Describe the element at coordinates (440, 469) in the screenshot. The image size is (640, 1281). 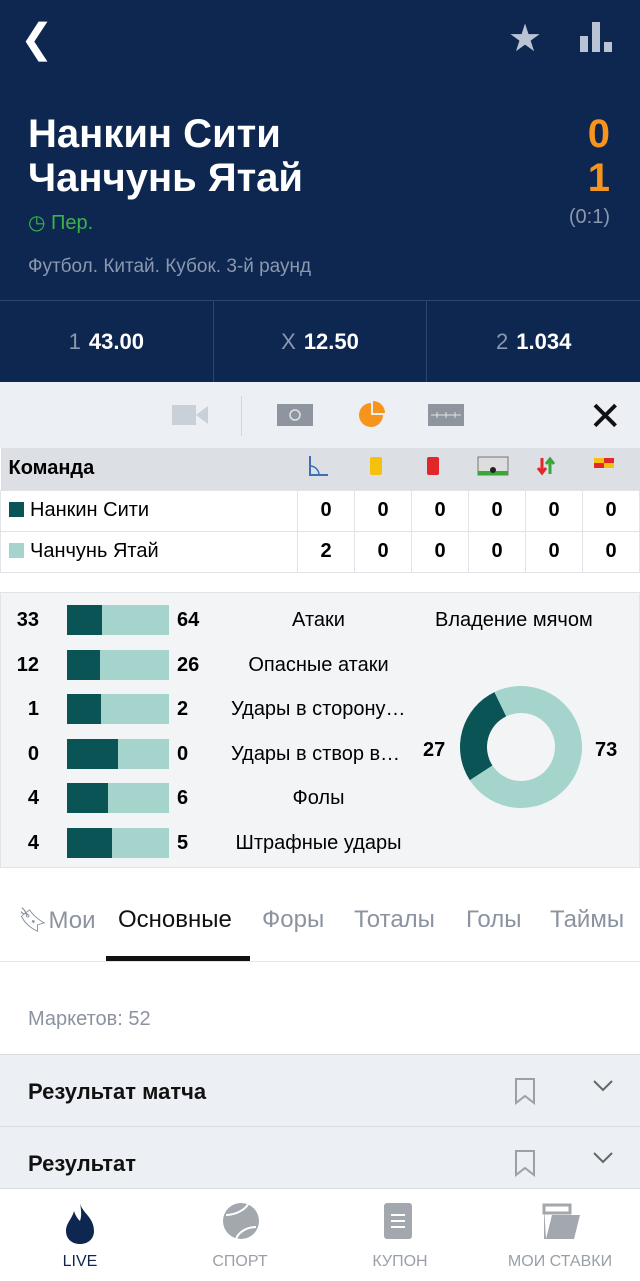
I see `red-card-icon` at that location.